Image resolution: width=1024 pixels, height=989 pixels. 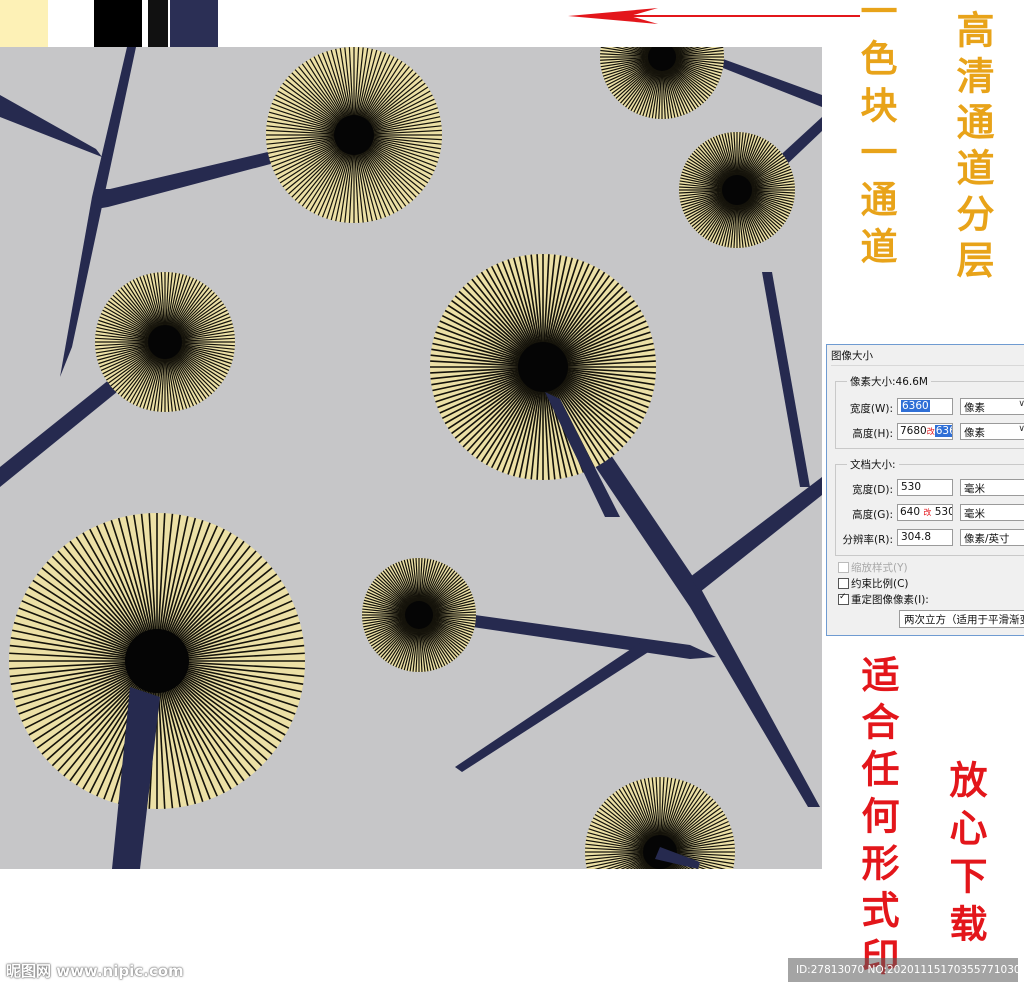 What do you see at coordinates (872, 490) in the screenshot?
I see `doc-width-label: 宽度(D):` at bounding box center [872, 490].